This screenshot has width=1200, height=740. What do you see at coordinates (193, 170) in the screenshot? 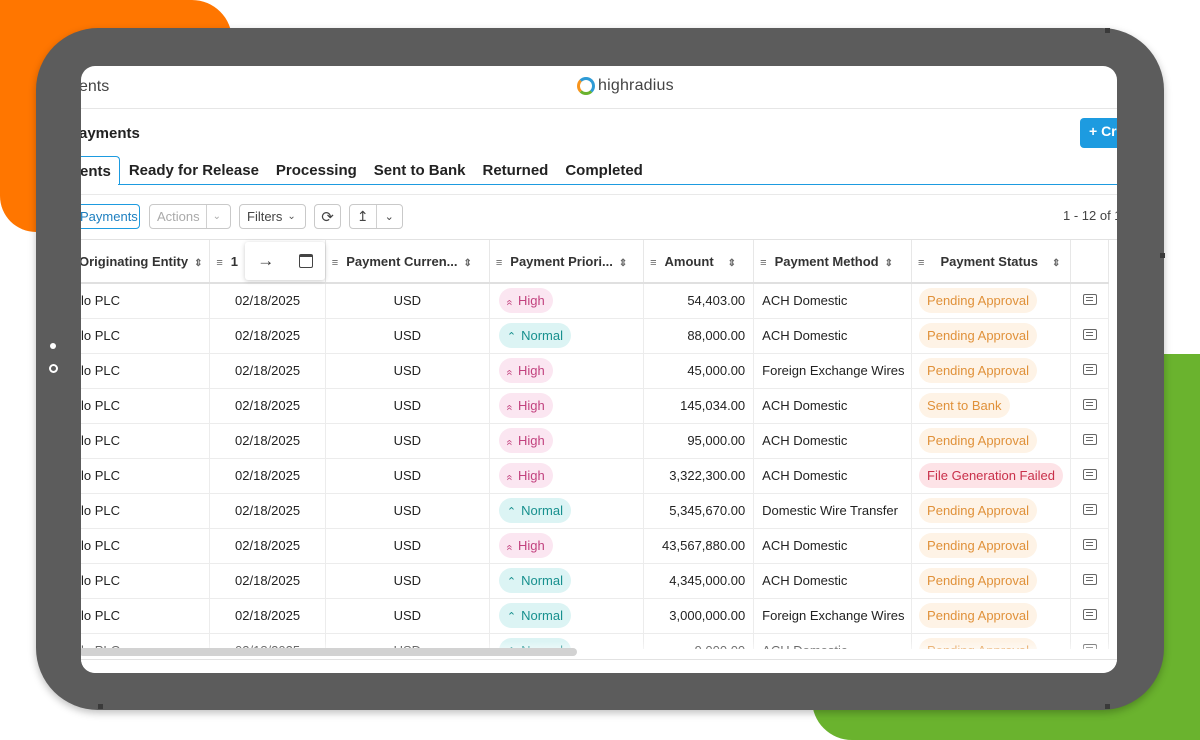
I see `tab-ready-for-release: Ready for Release` at bounding box center [193, 170].